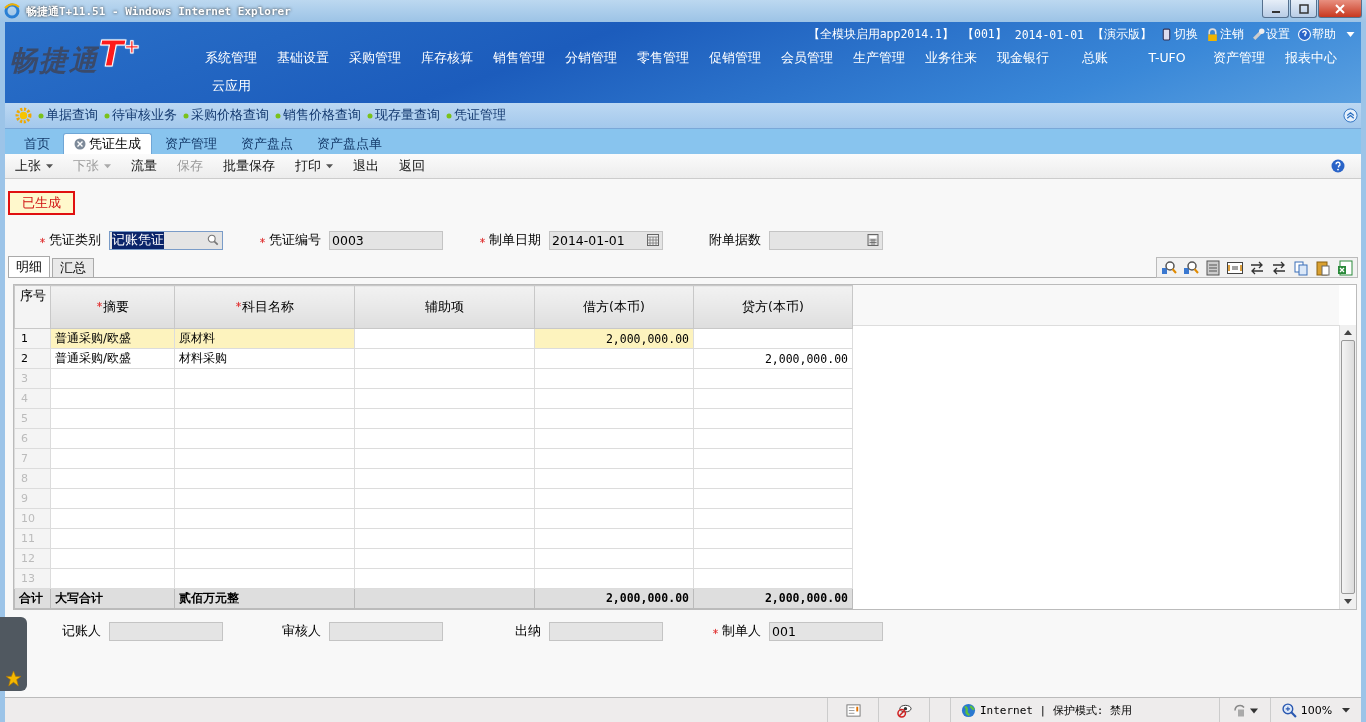 Image resolution: width=1366 pixels, height=722 pixels. I want to click on quick-link: 销售价格查询, so click(318, 115).